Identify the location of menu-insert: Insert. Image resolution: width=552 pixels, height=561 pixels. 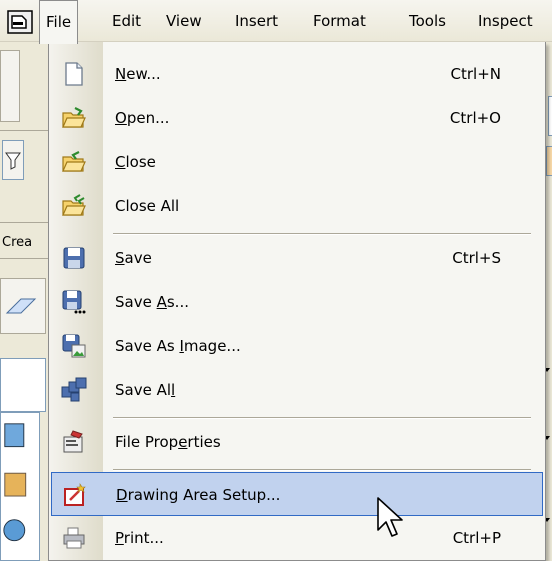
(256, 21).